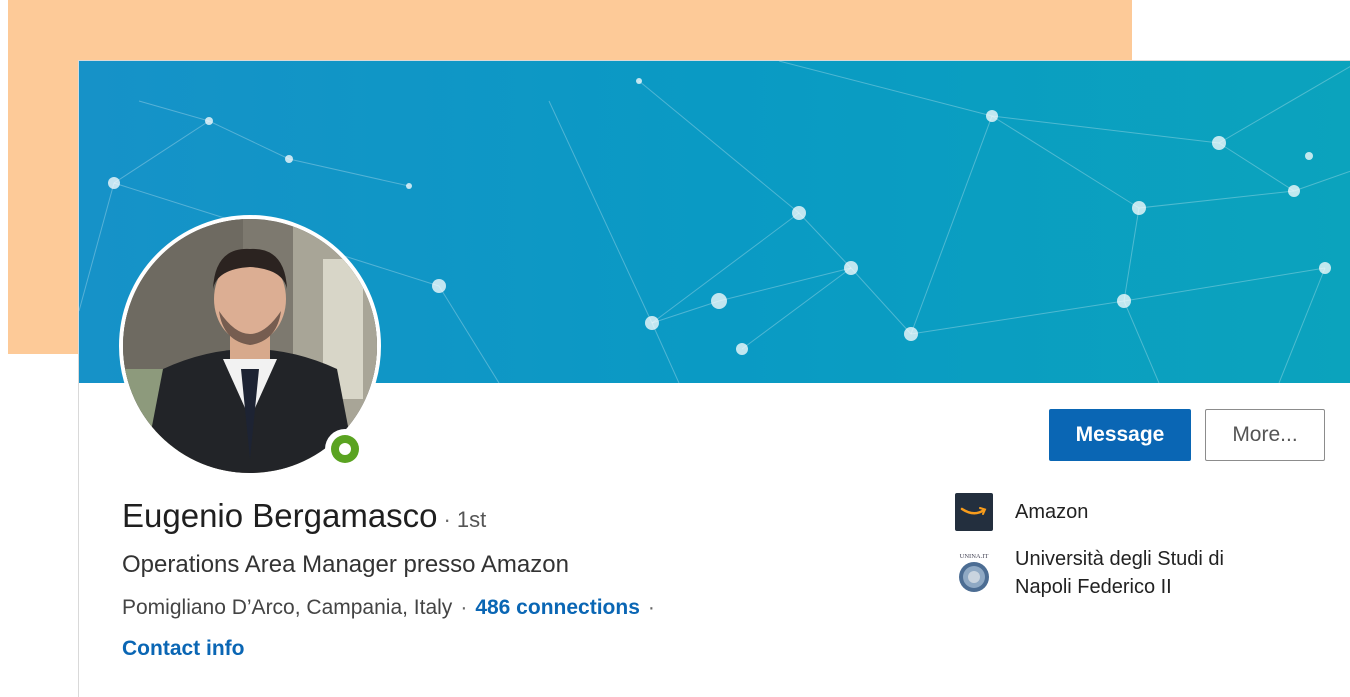  Describe the element at coordinates (471, 519) in the screenshot. I see `connection-degree: 1st` at that location.